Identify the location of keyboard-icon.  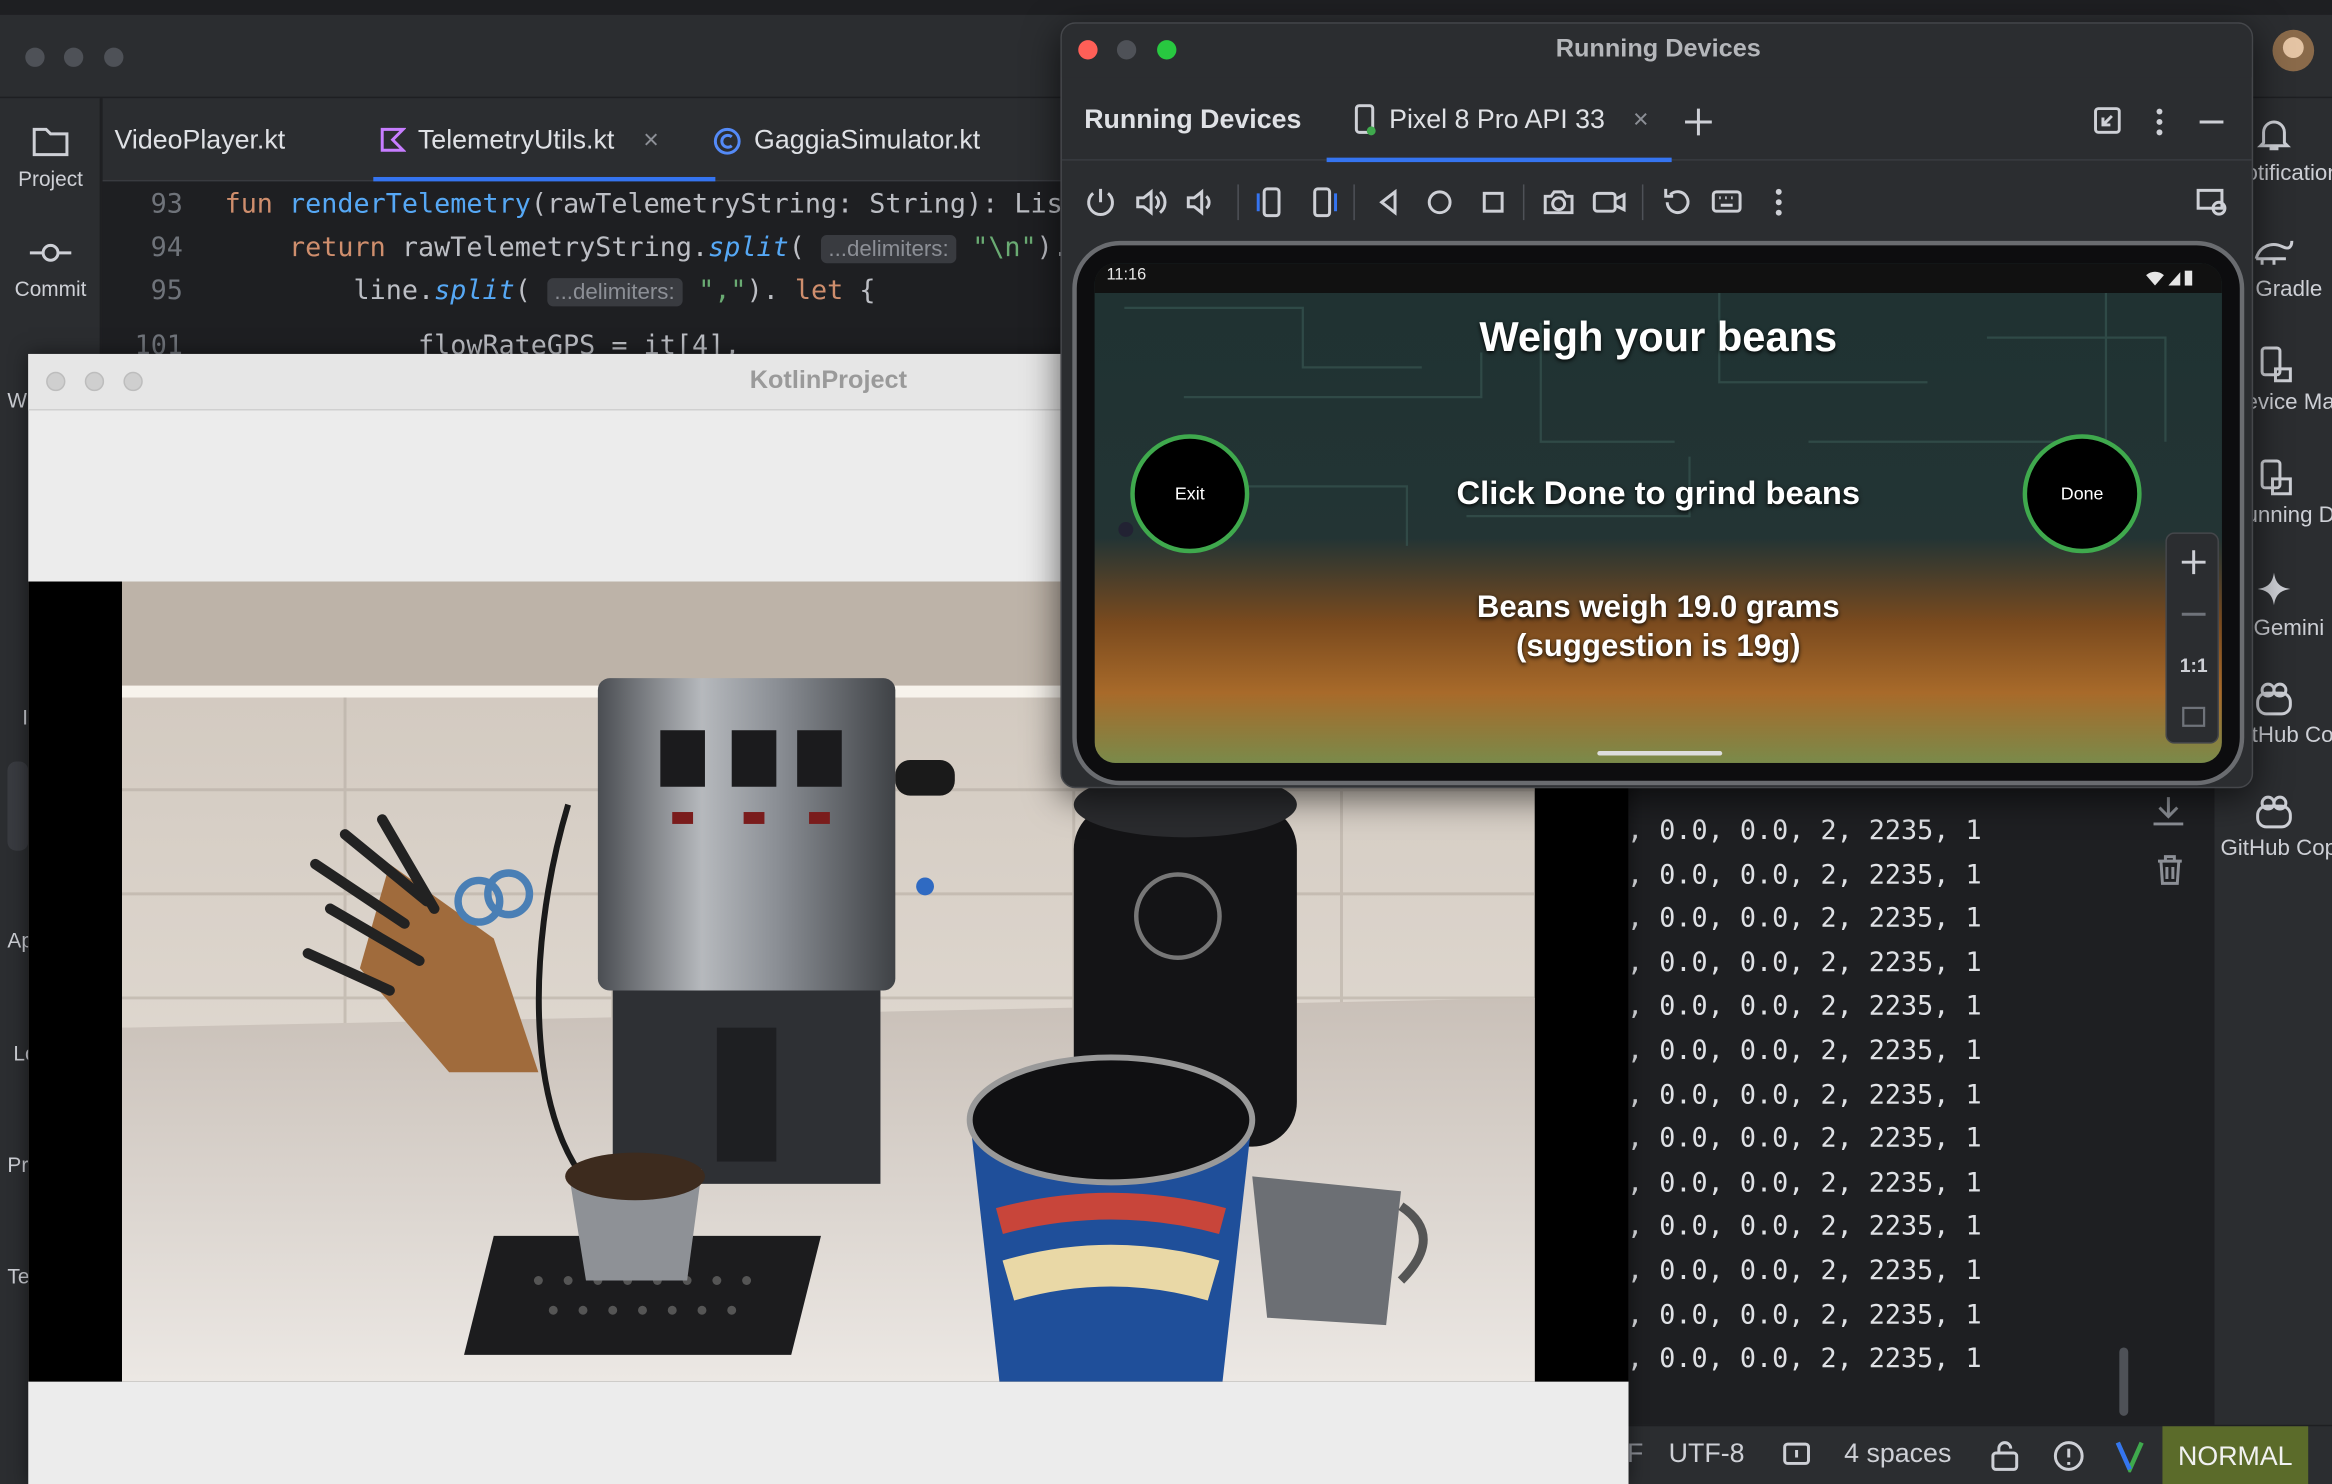
(1728, 202).